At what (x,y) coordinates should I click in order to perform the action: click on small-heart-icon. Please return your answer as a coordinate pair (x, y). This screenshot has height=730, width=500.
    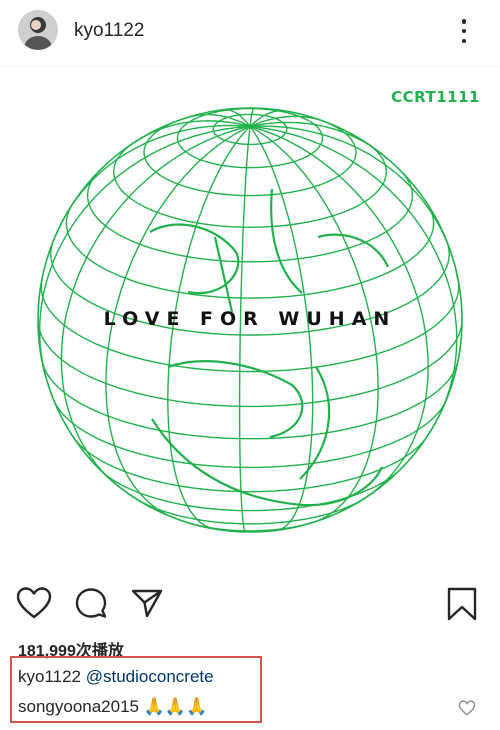
    Looking at the image, I should click on (467, 708).